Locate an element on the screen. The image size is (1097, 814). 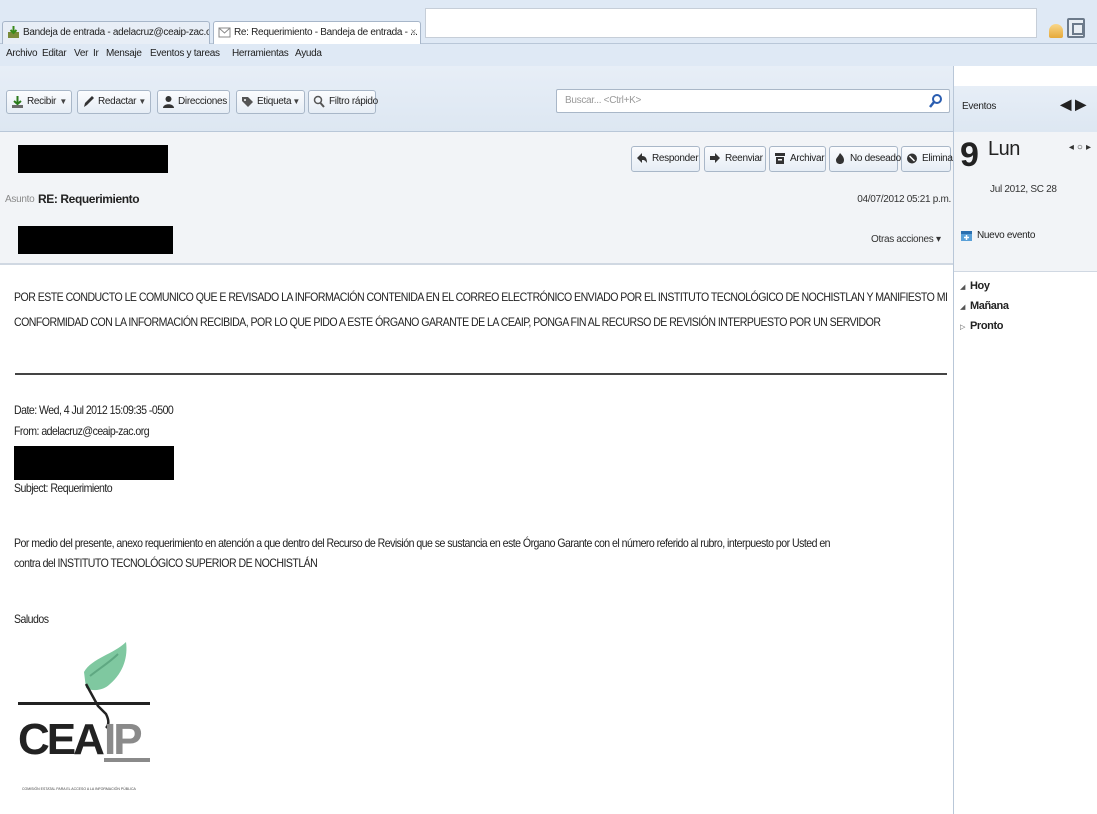
closing: Saludos is located at coordinates (31, 619).